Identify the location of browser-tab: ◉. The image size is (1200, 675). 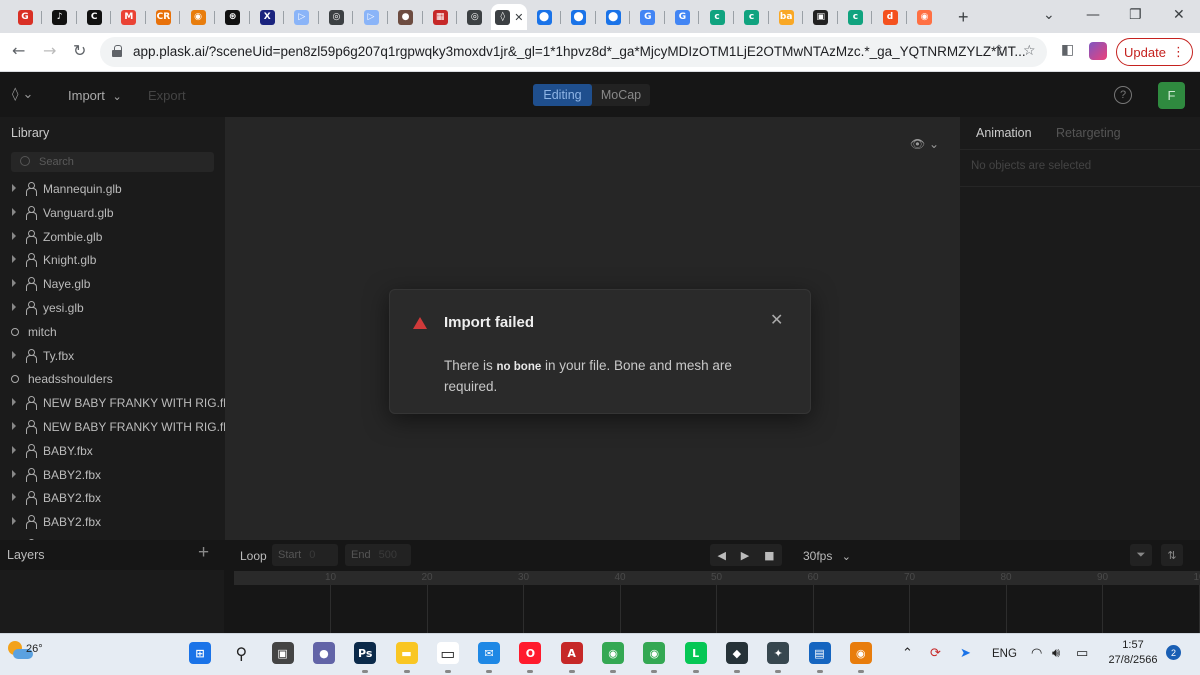
(925, 17).